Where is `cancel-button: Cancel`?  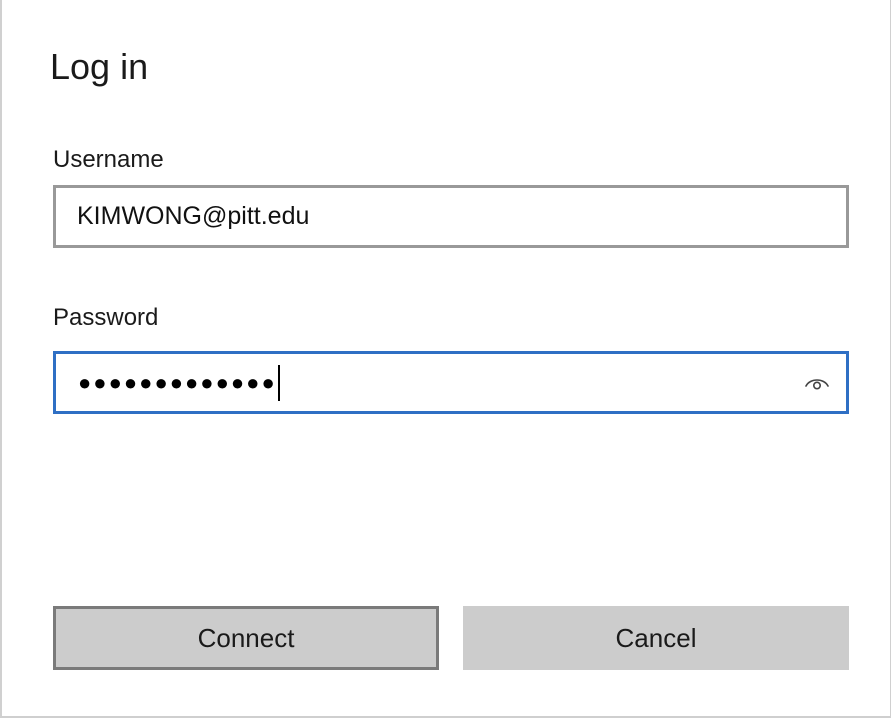 cancel-button: Cancel is located at coordinates (656, 638).